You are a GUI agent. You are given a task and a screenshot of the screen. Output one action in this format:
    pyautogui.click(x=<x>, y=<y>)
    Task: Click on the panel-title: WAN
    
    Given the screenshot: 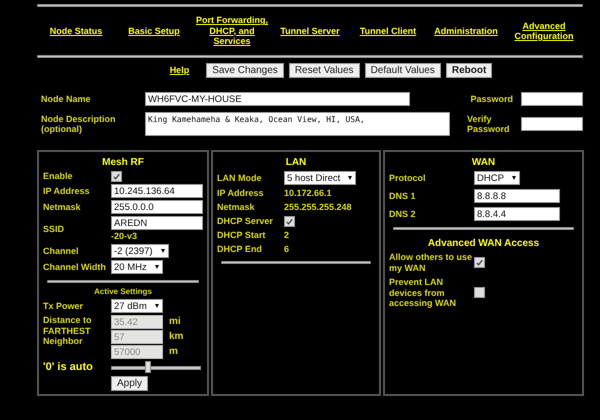 What is the action you would take?
    pyautogui.click(x=483, y=162)
    